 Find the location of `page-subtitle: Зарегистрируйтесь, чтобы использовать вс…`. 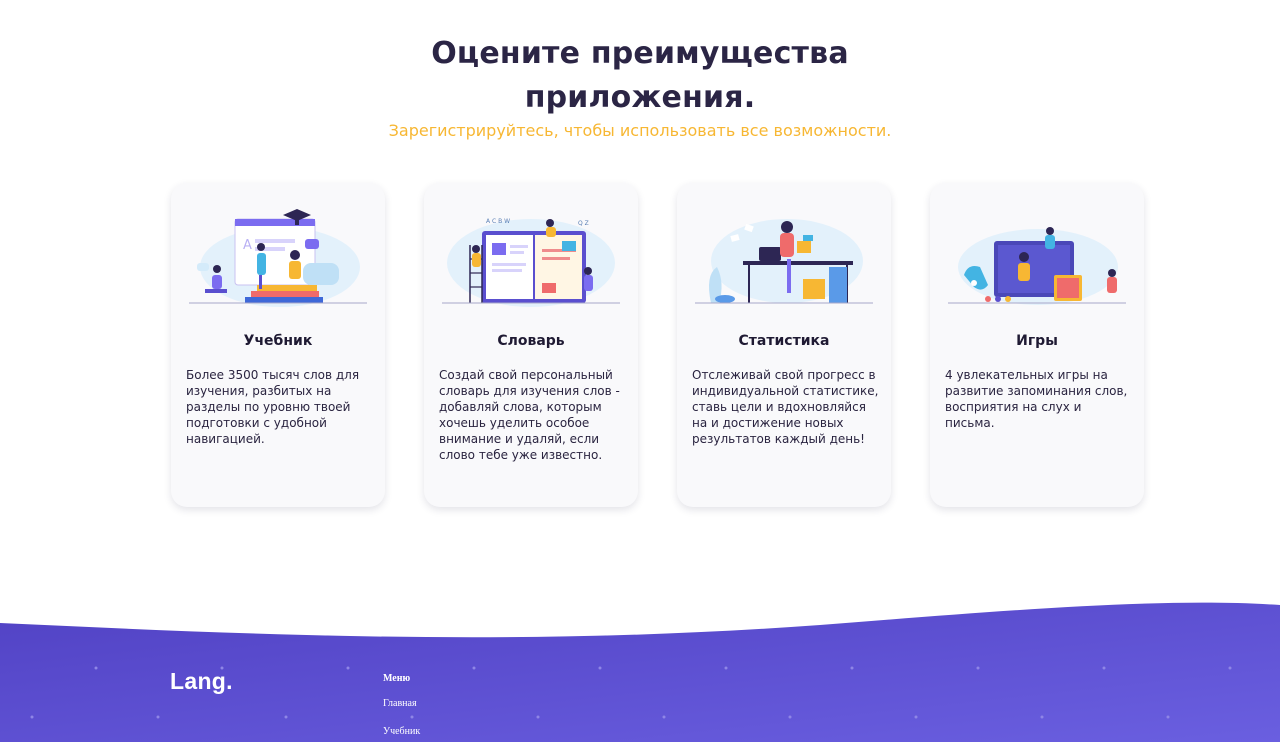

page-subtitle: Зарегистрируйтесь, чтобы использовать вс… is located at coordinates (640, 130).